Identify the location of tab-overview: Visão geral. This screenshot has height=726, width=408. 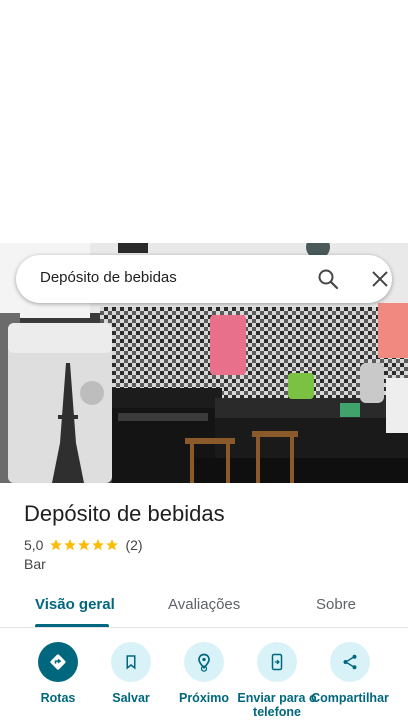
(75, 604).